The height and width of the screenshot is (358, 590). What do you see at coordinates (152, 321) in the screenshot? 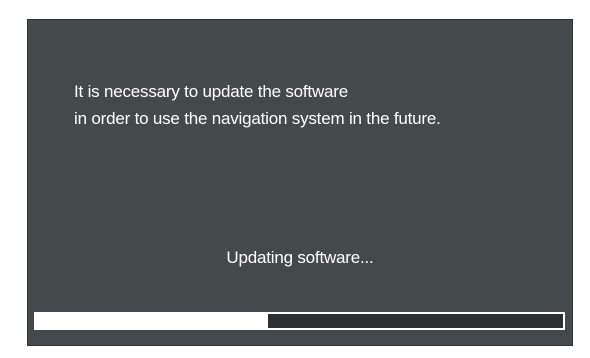
I see `progress-fill` at bounding box center [152, 321].